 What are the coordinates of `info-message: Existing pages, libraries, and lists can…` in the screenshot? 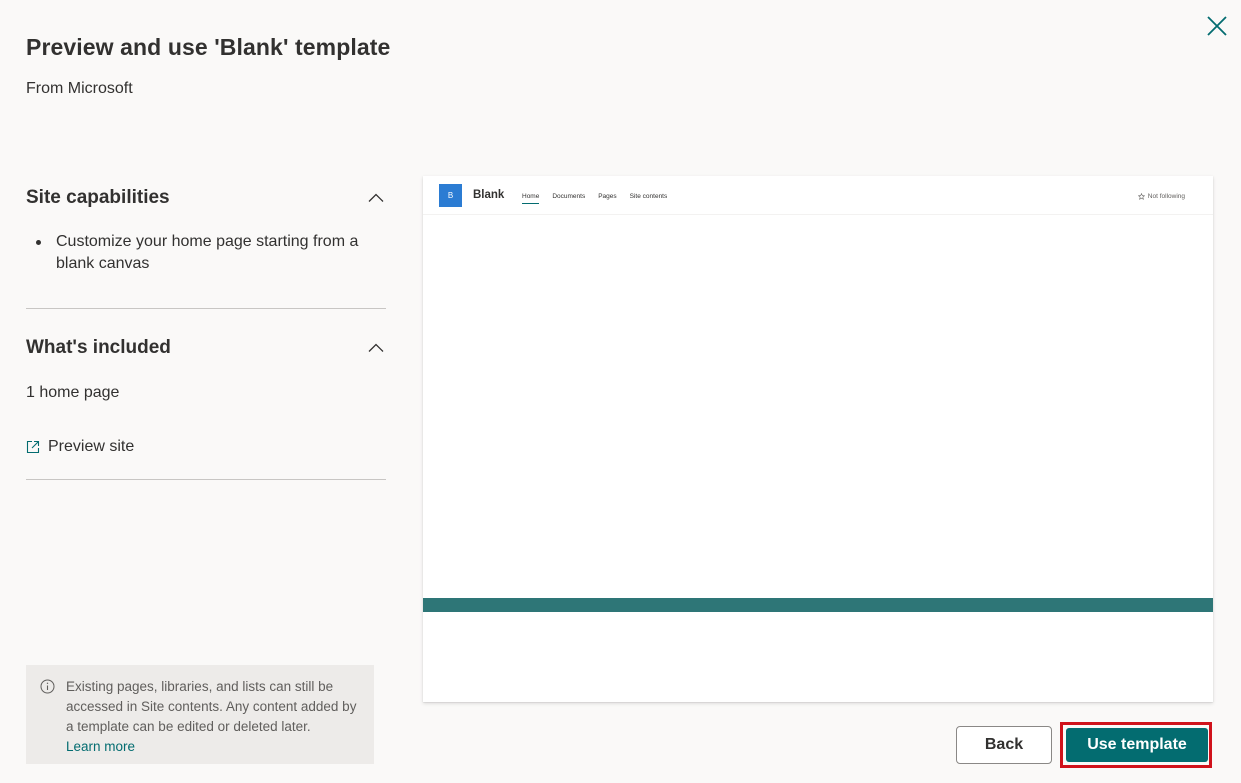 It's located at (200, 714).